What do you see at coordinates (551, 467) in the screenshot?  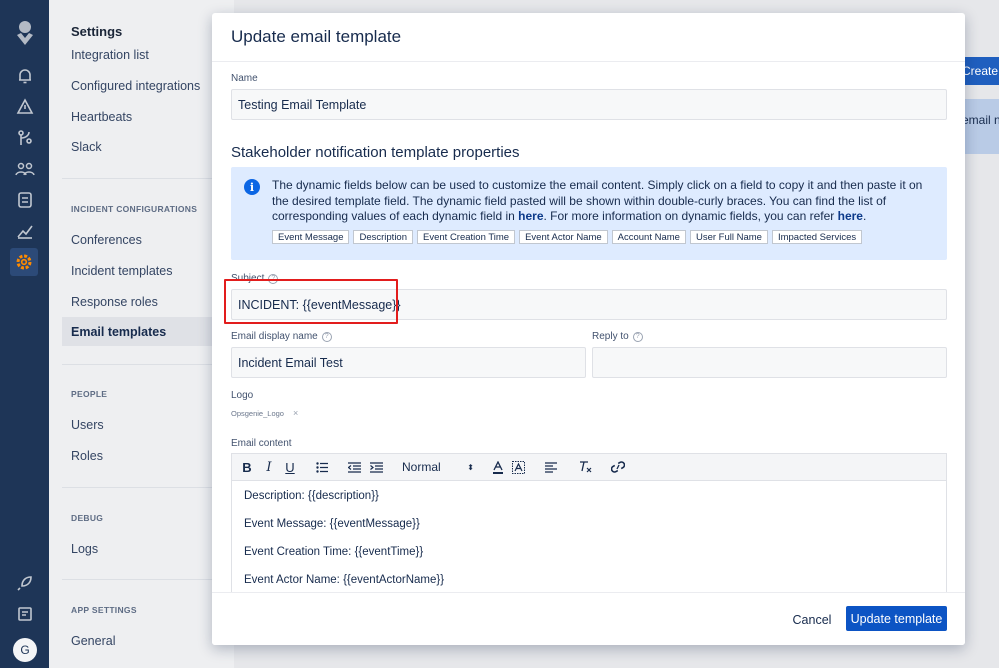 I see `align-icon` at bounding box center [551, 467].